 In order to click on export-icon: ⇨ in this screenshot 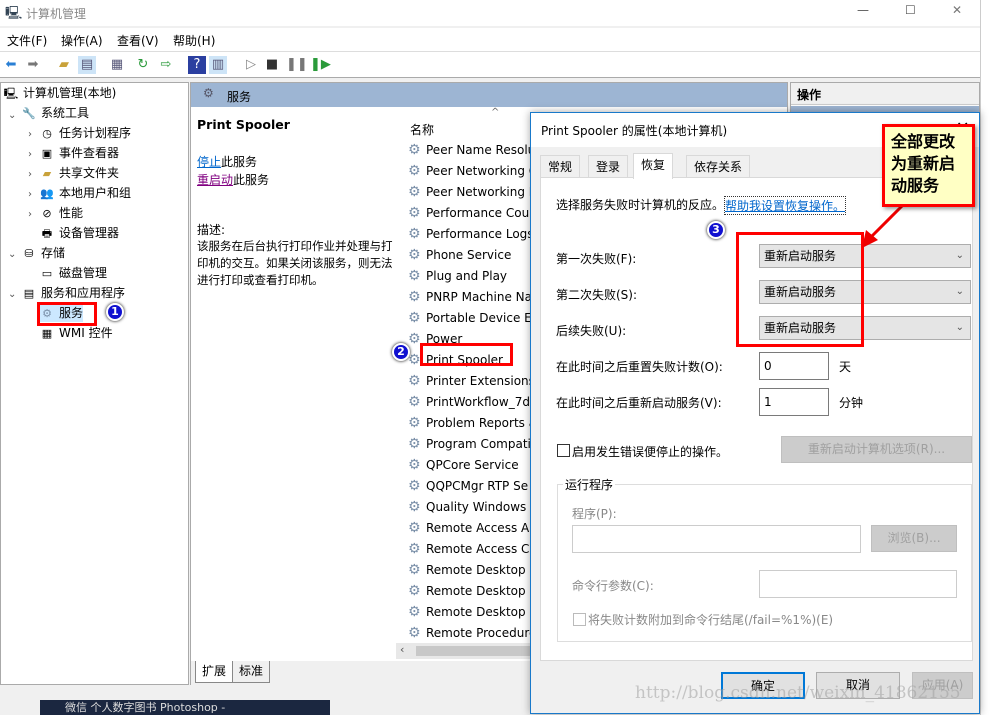, I will do `click(166, 65)`.